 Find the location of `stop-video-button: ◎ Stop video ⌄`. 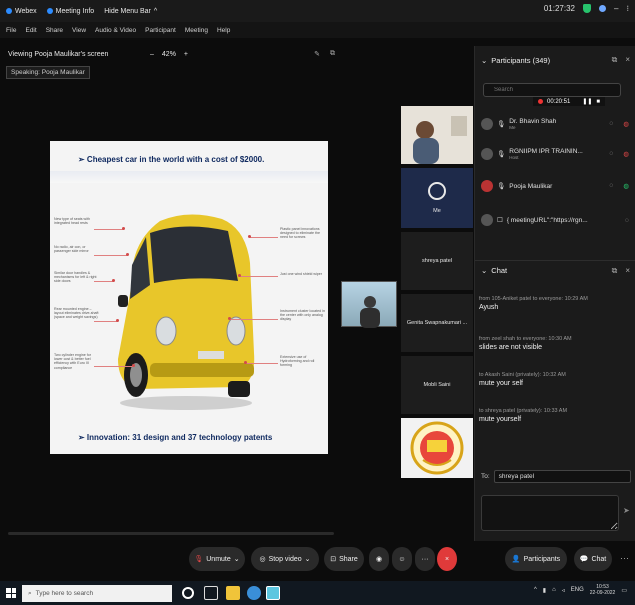

stop-video-button: ◎ Stop video ⌄ is located at coordinates (285, 559).